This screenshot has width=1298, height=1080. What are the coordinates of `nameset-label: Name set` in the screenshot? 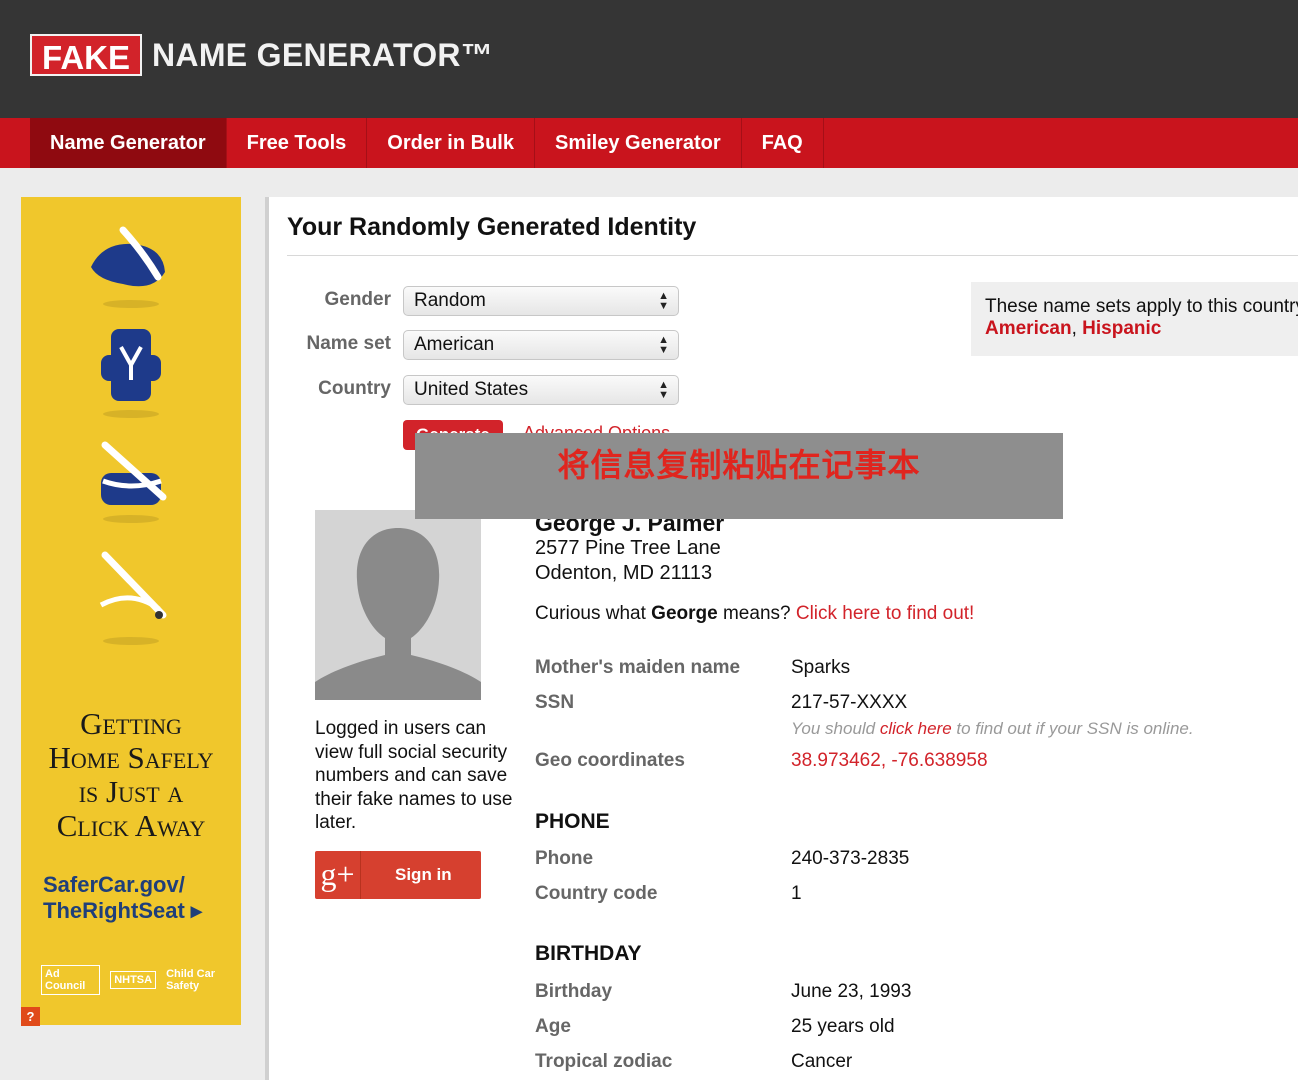 It's located at (349, 343).